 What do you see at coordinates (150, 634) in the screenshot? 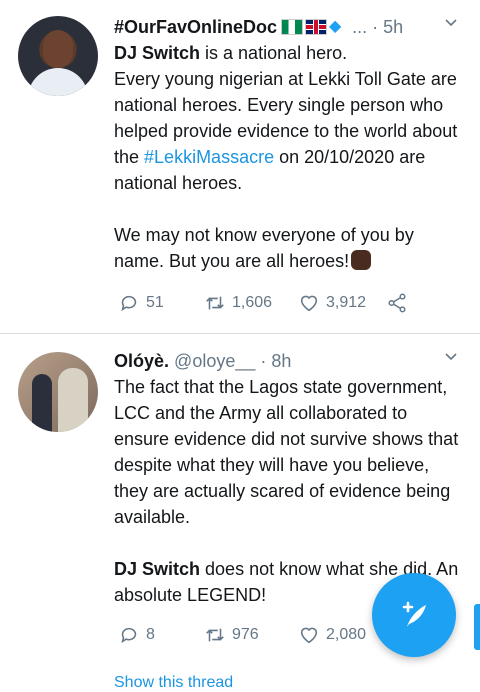
I see `reply-count: 8` at bounding box center [150, 634].